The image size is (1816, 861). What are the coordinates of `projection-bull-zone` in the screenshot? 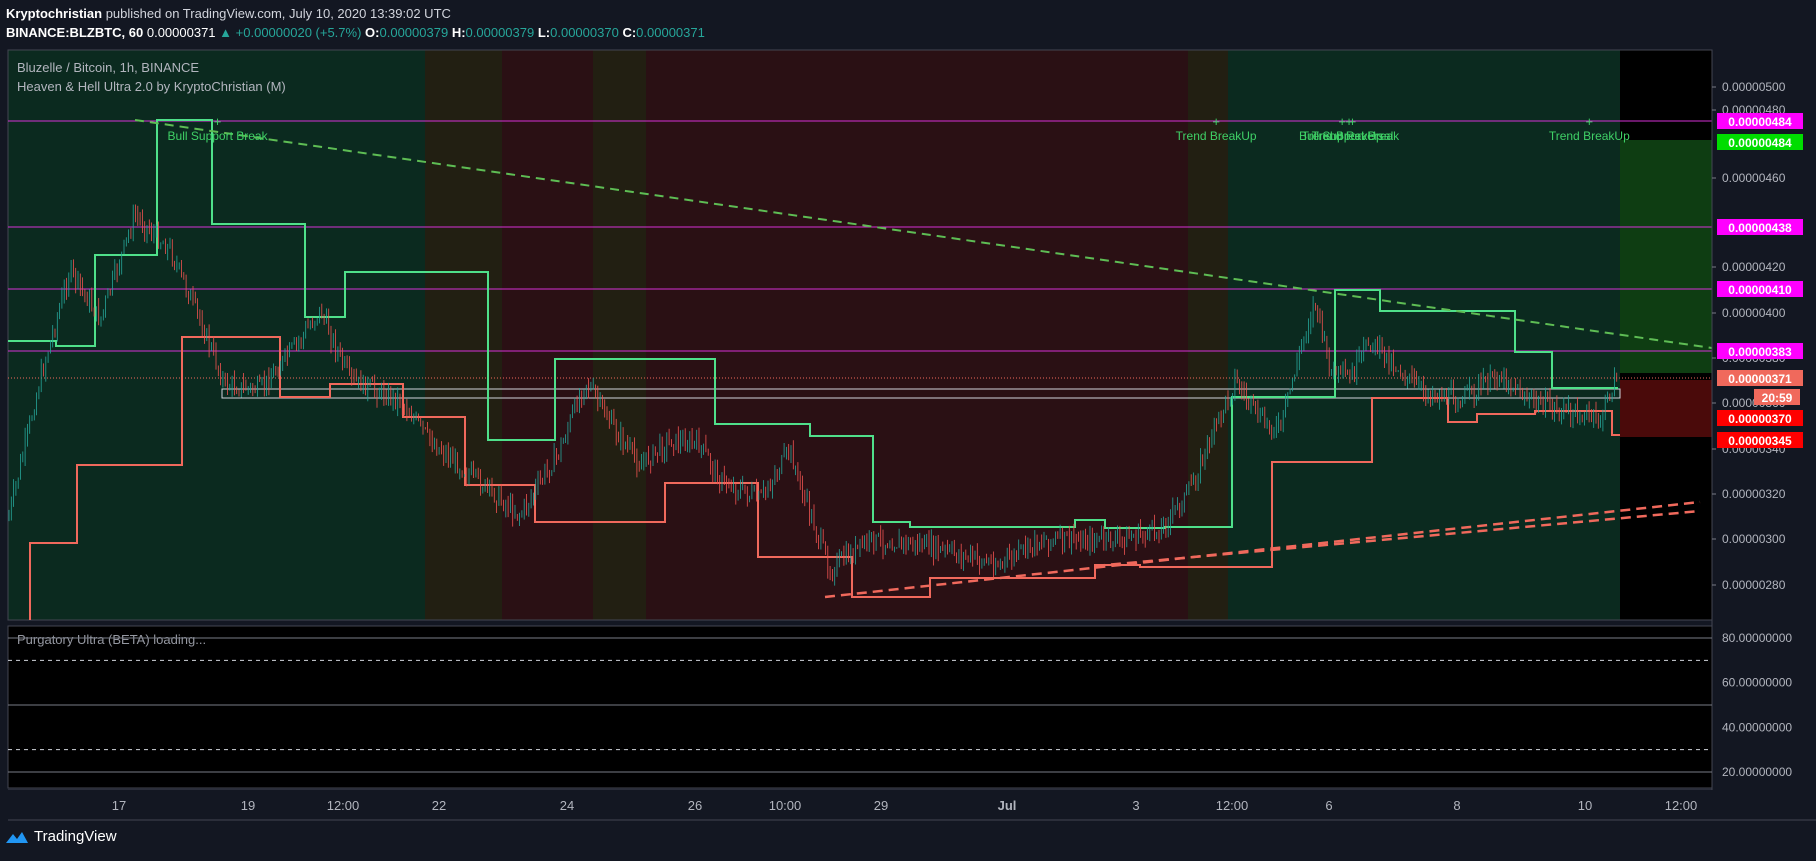 It's located at (1666, 256).